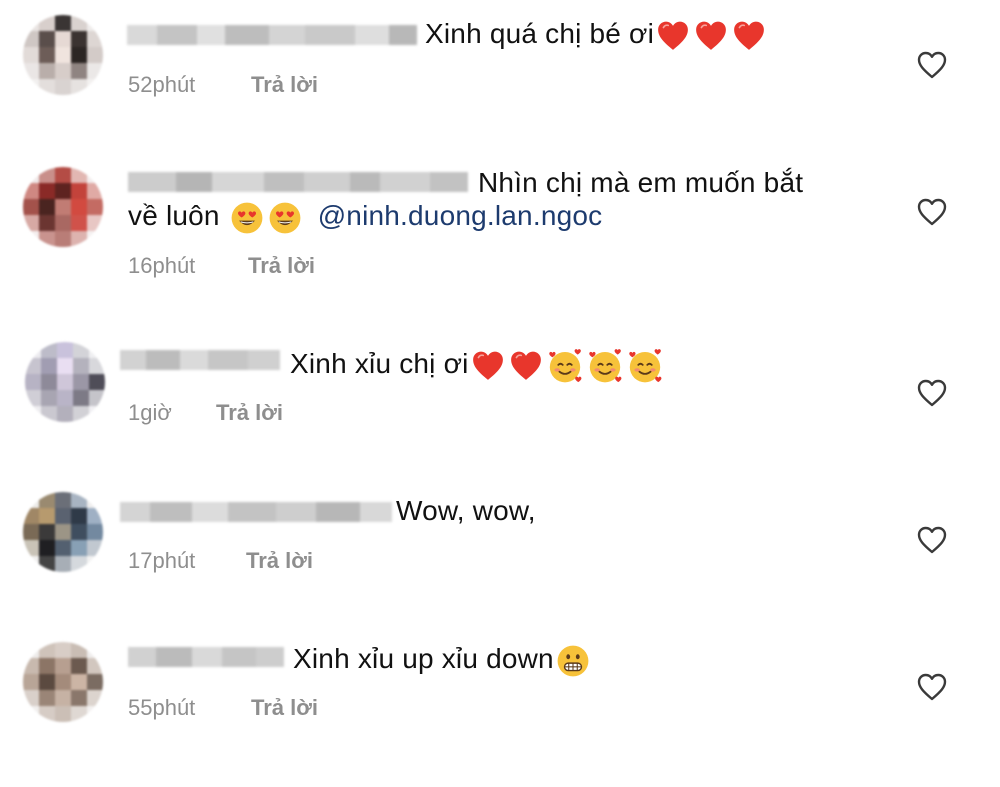  What do you see at coordinates (539, 33) in the screenshot?
I see `comment-body: Xinh quá chị bé ơi` at bounding box center [539, 33].